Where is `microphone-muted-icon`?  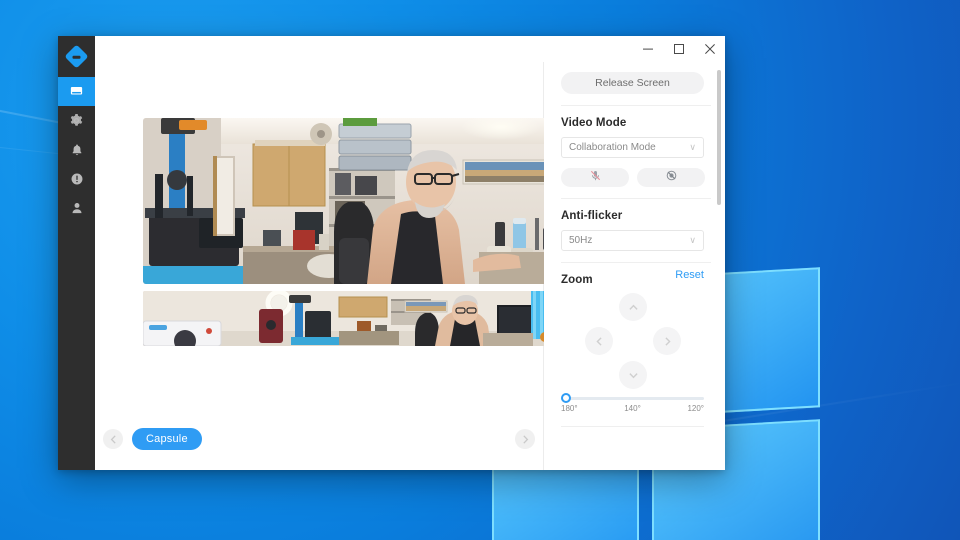 microphone-muted-icon is located at coordinates (595, 178).